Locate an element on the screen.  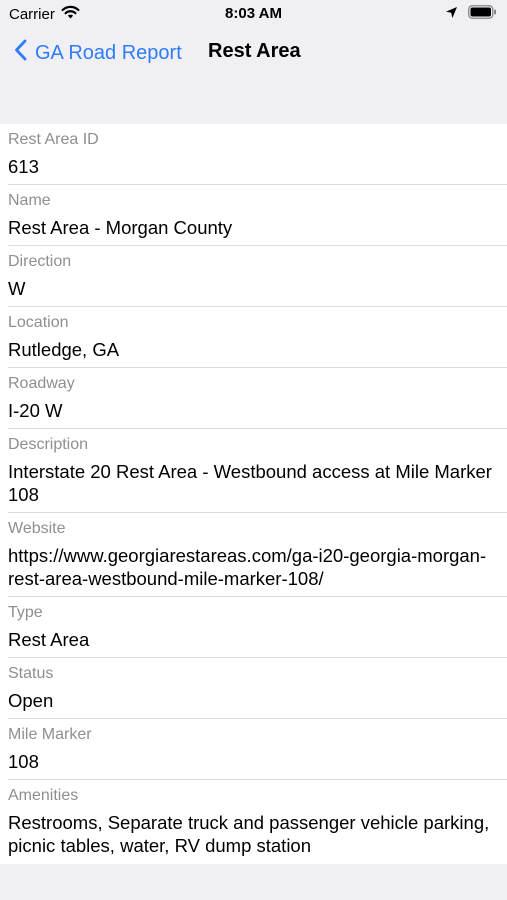
battery-icon is located at coordinates (482, 14).